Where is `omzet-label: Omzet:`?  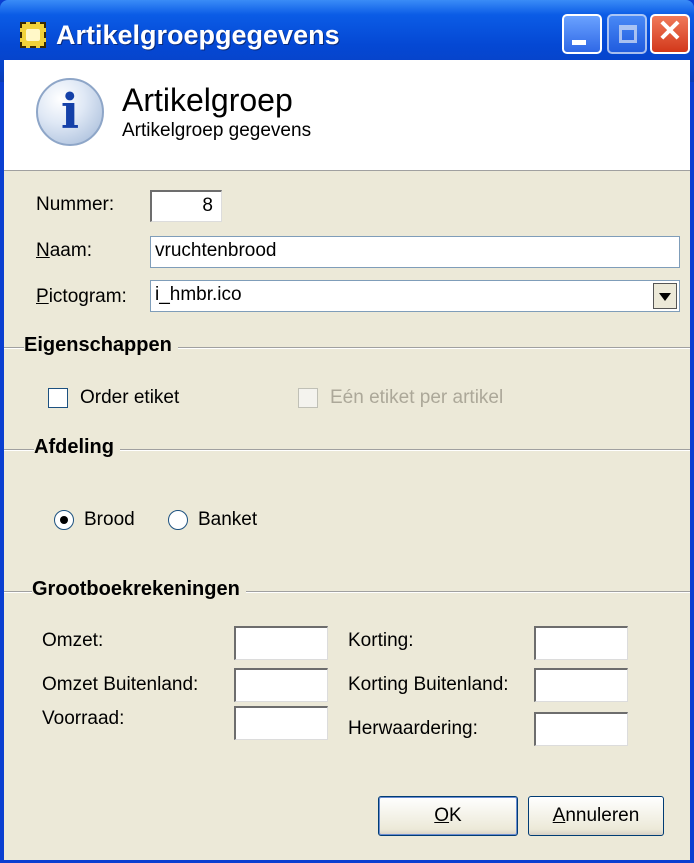 omzet-label: Omzet: is located at coordinates (73, 640).